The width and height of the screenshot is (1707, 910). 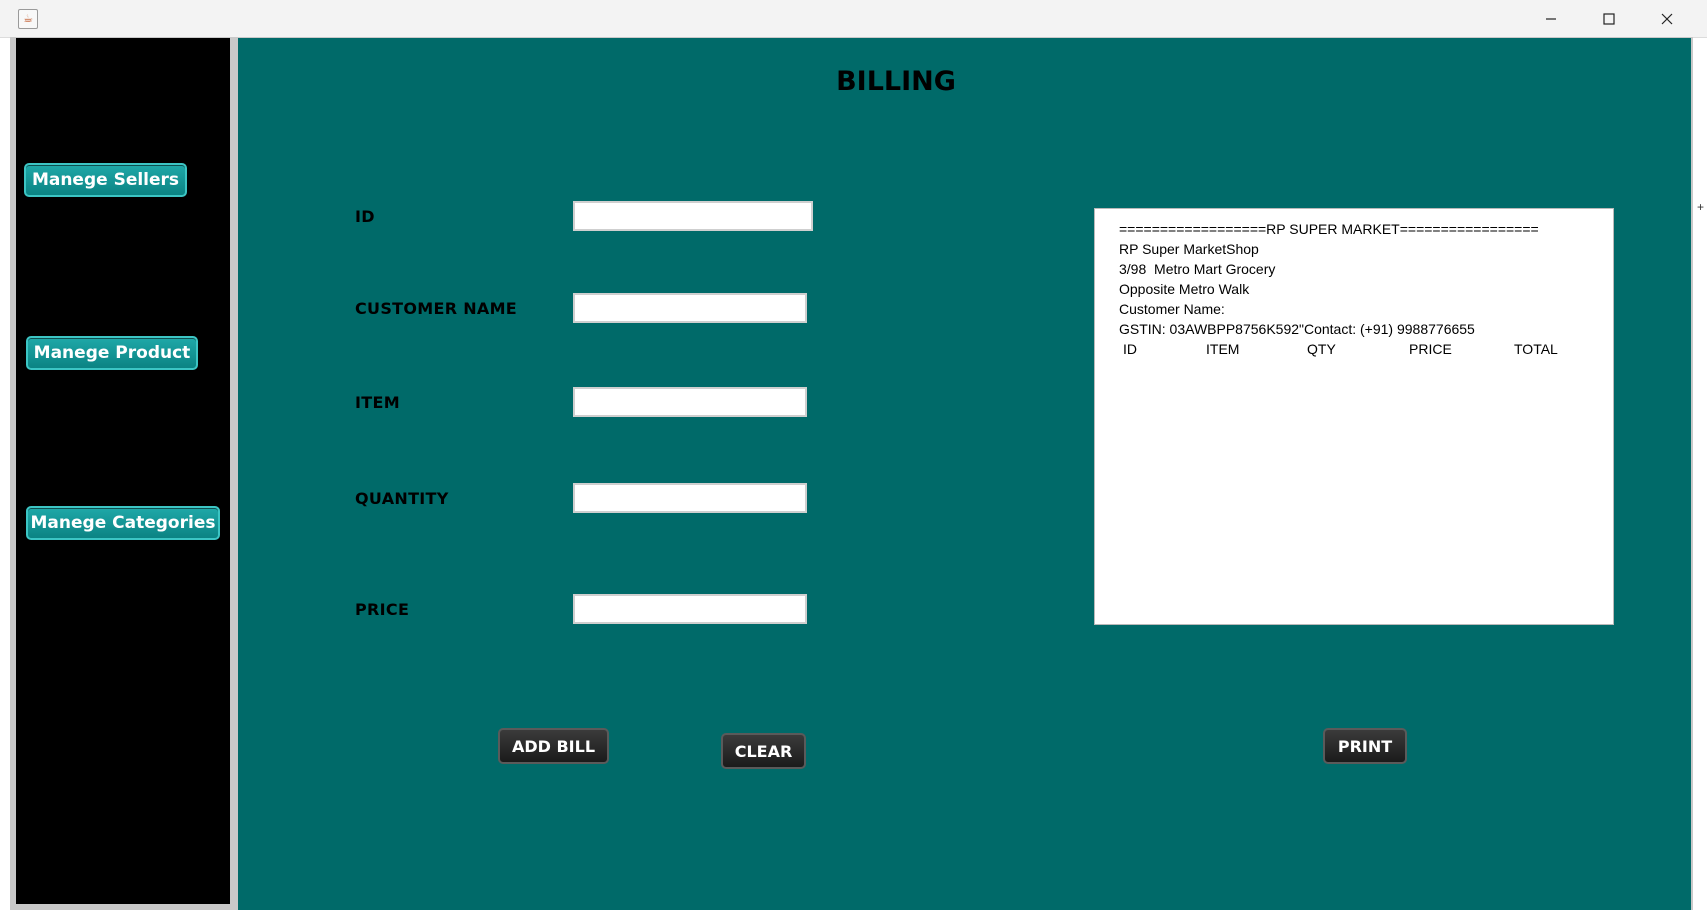 What do you see at coordinates (1701, 207) in the screenshot?
I see `background-window-edge: +` at bounding box center [1701, 207].